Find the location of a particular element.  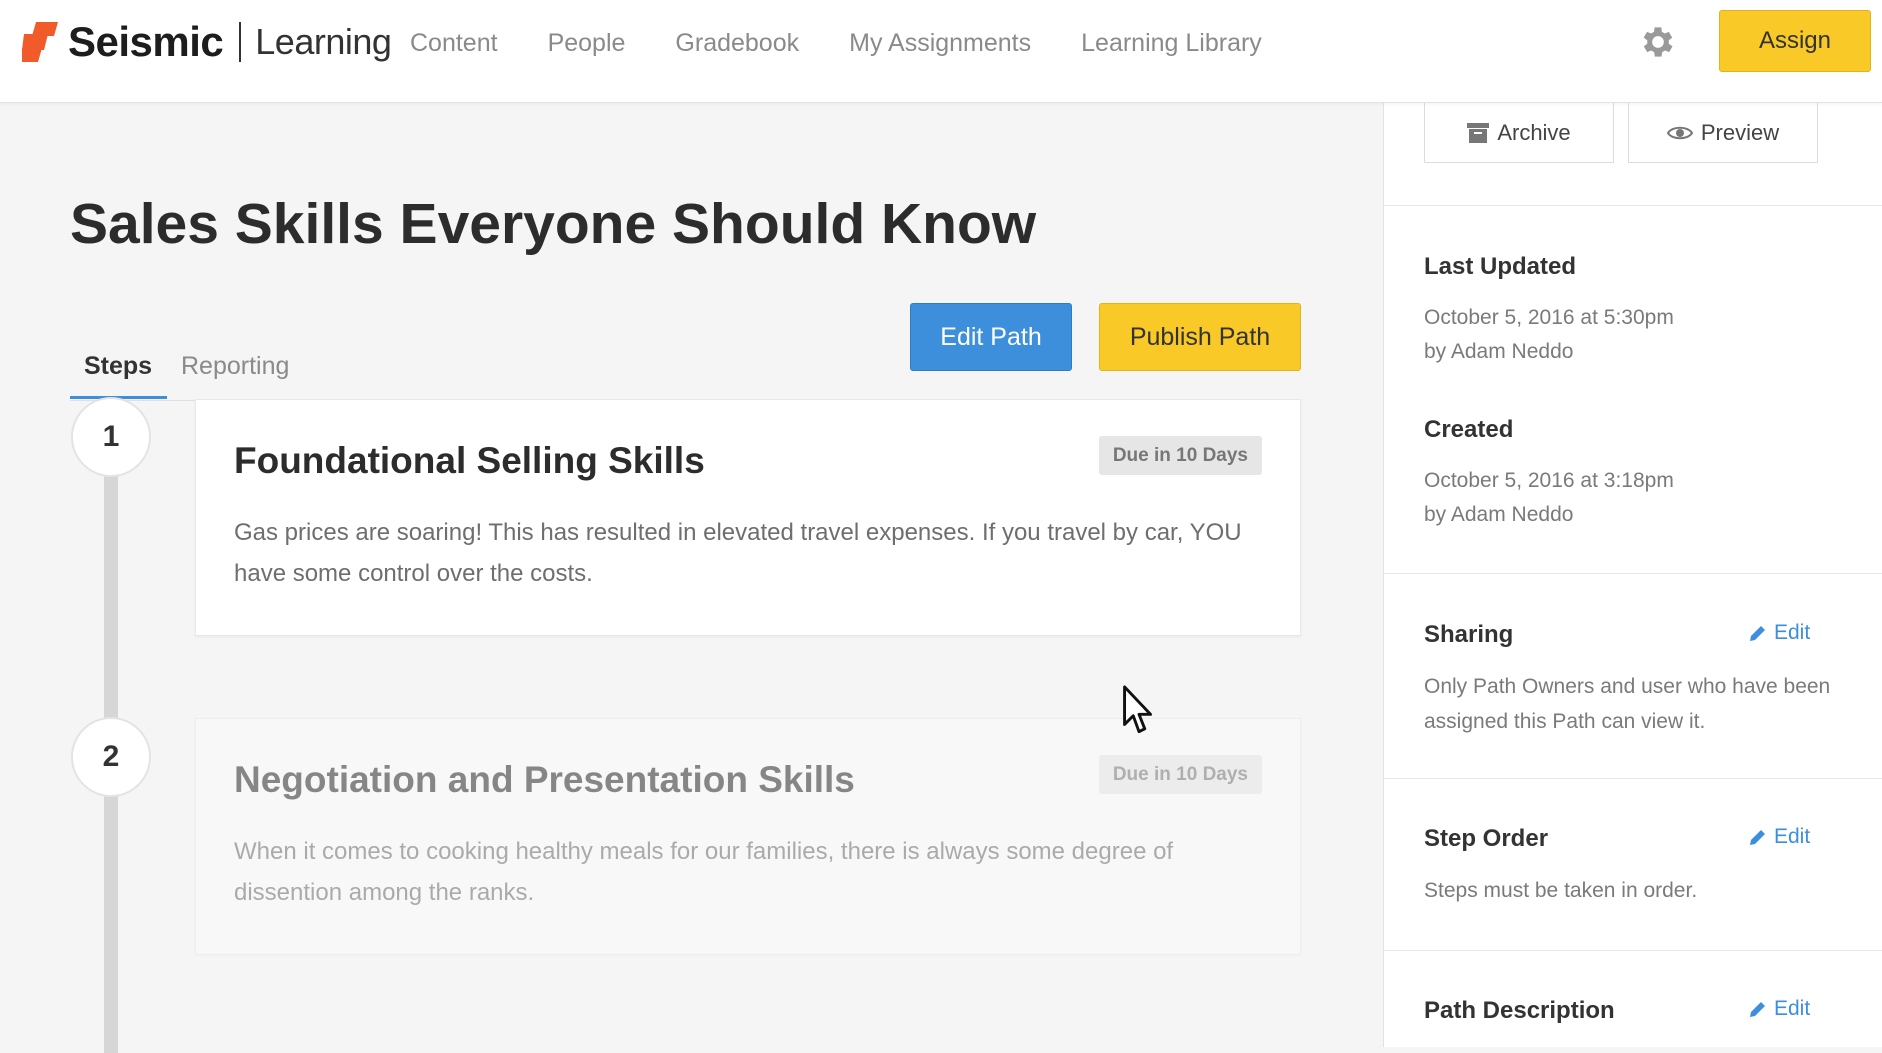

assign-button: Assign is located at coordinates (1795, 41).